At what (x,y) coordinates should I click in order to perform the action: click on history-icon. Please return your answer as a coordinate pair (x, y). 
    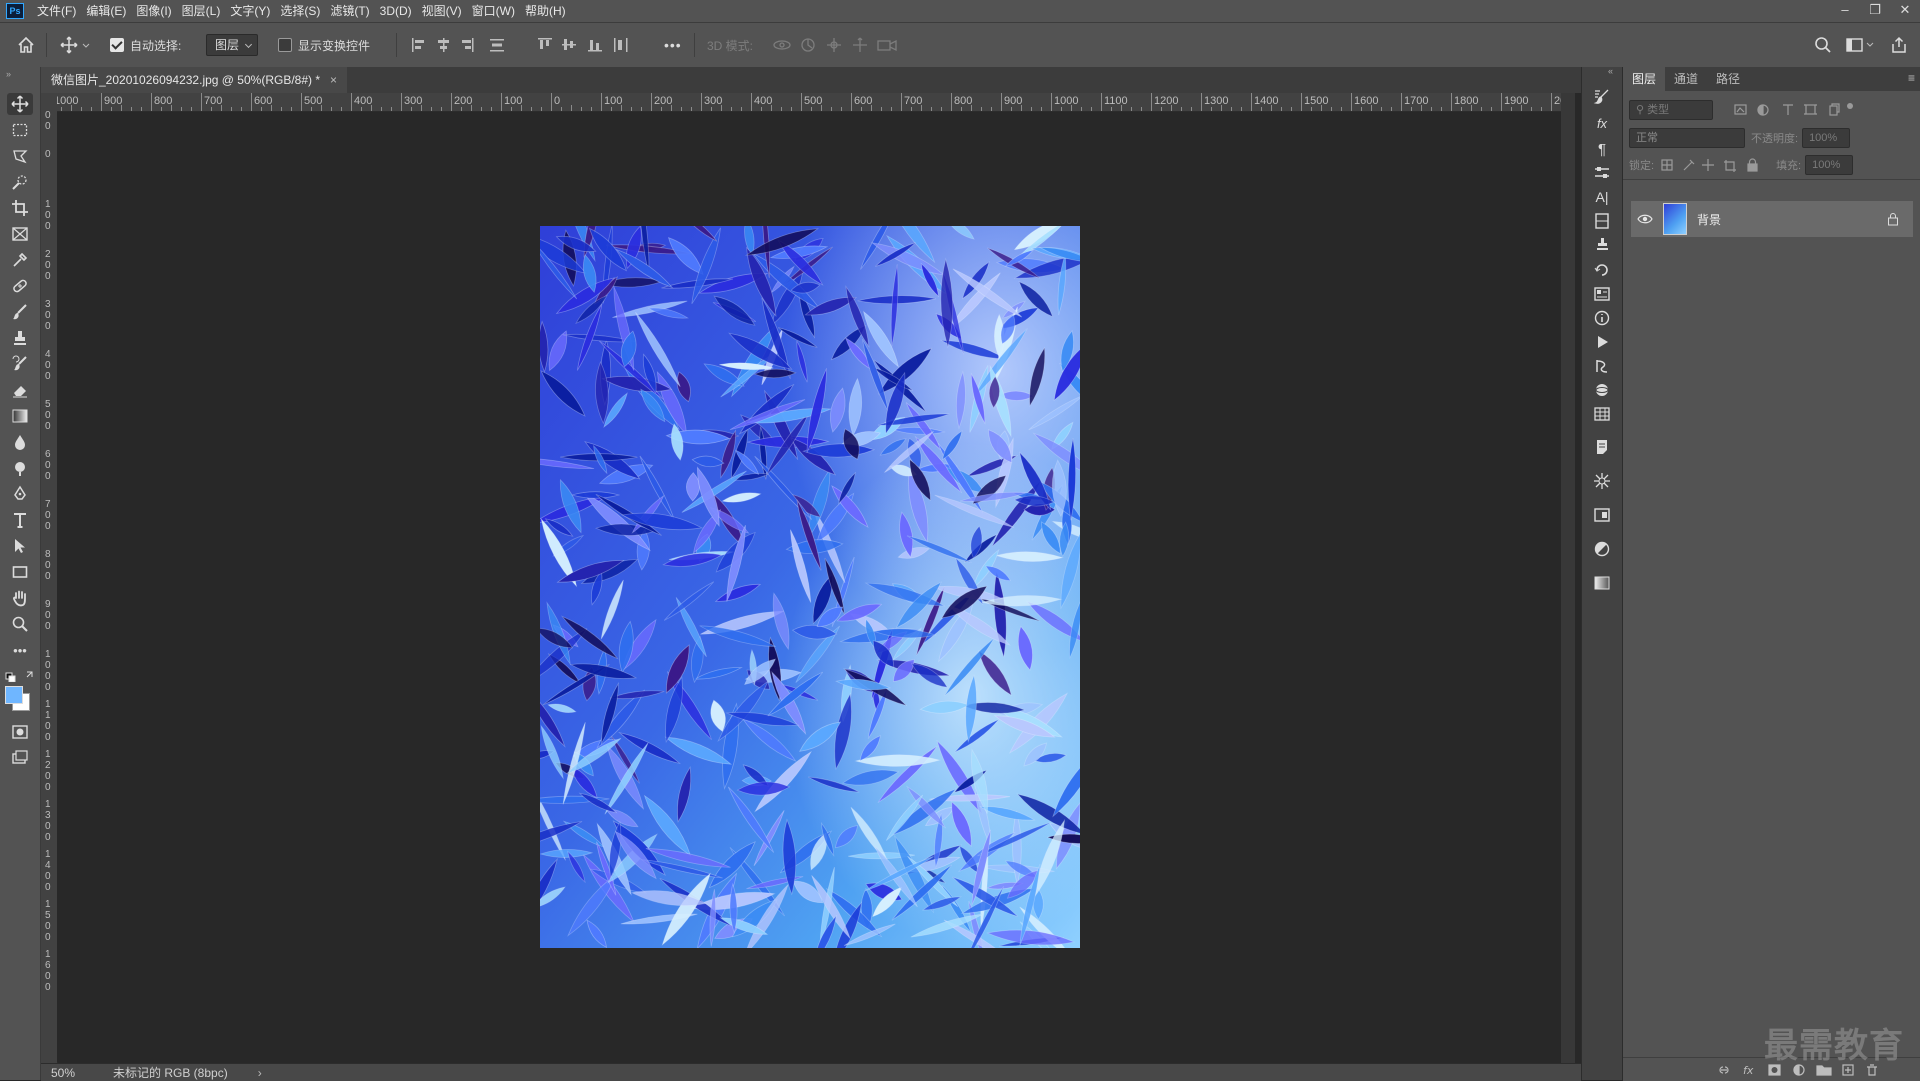
    Looking at the image, I should click on (1602, 270).